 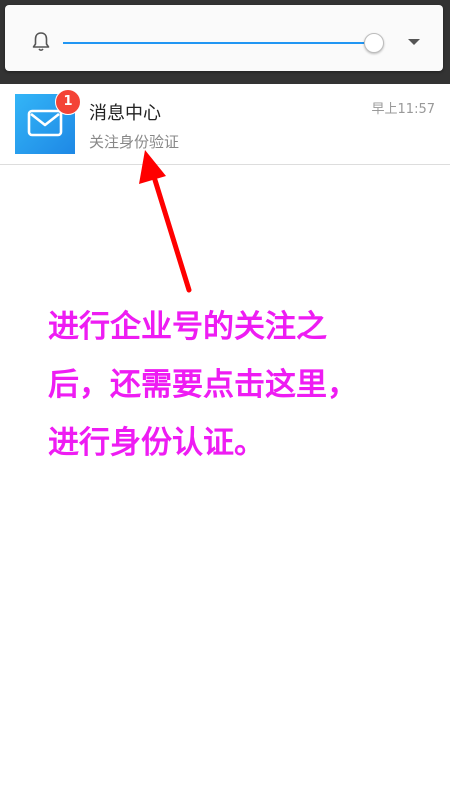 I want to click on item-title: 消息中心, so click(x=125, y=113).